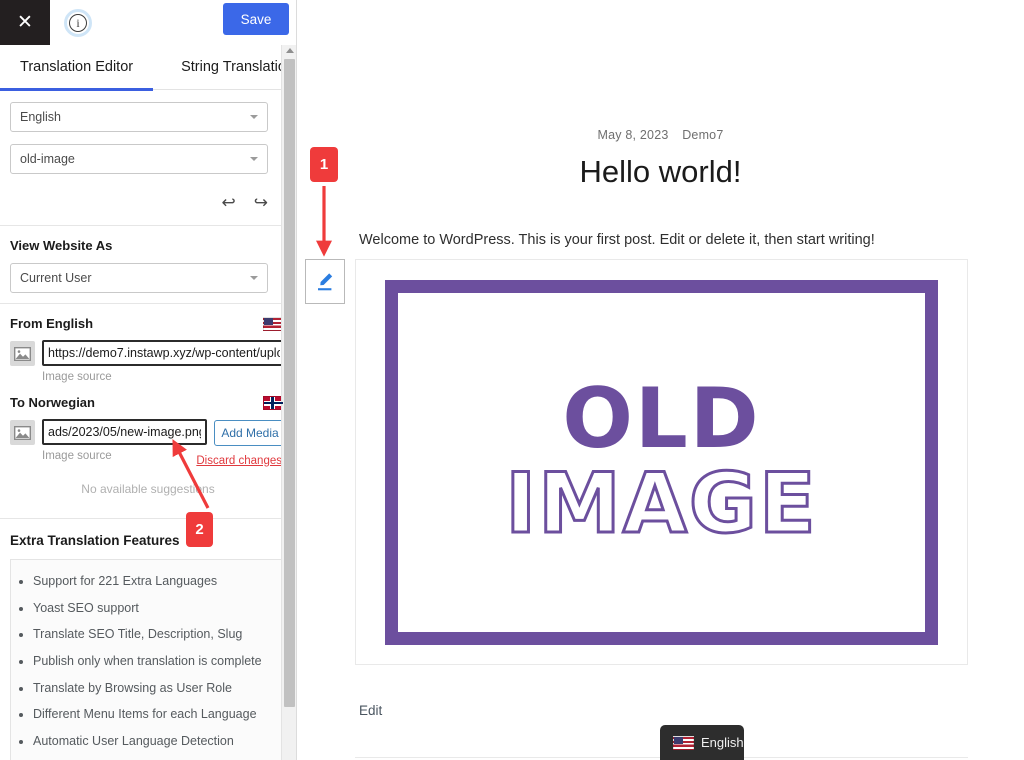 This screenshot has width=1024, height=760. I want to click on from-image-source-row: Image source, so click(148, 361).